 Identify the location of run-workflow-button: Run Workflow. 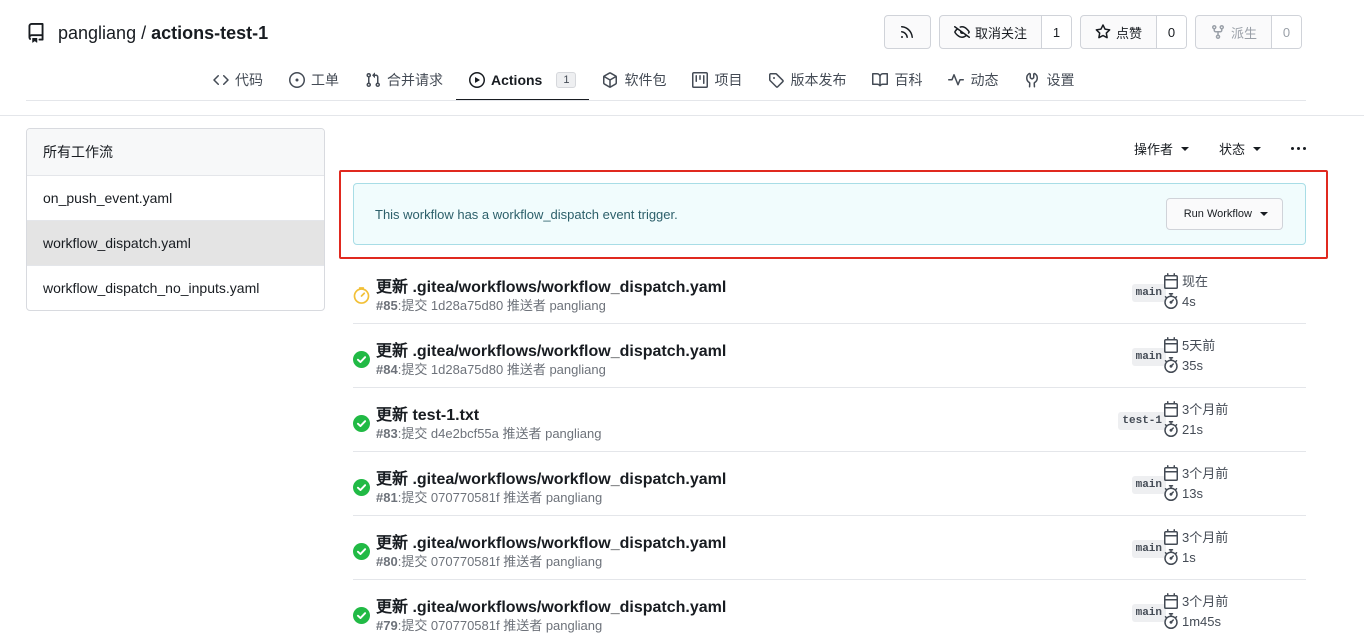
(1224, 214).